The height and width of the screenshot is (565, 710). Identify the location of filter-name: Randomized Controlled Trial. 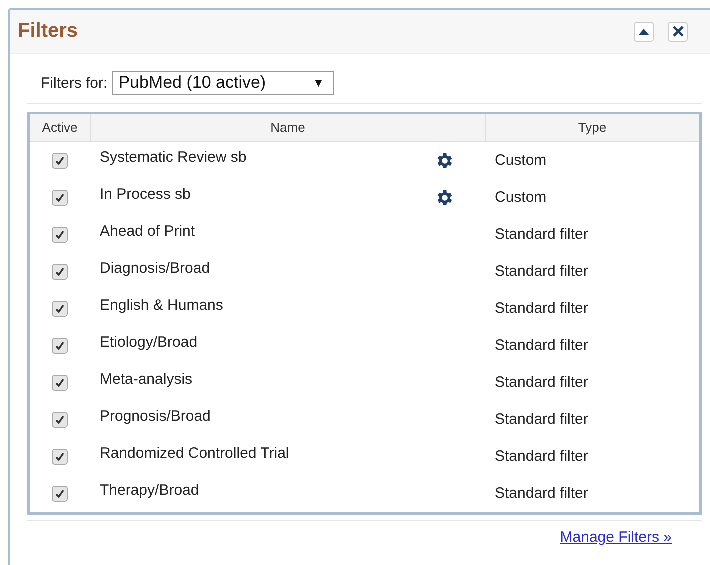
(195, 453).